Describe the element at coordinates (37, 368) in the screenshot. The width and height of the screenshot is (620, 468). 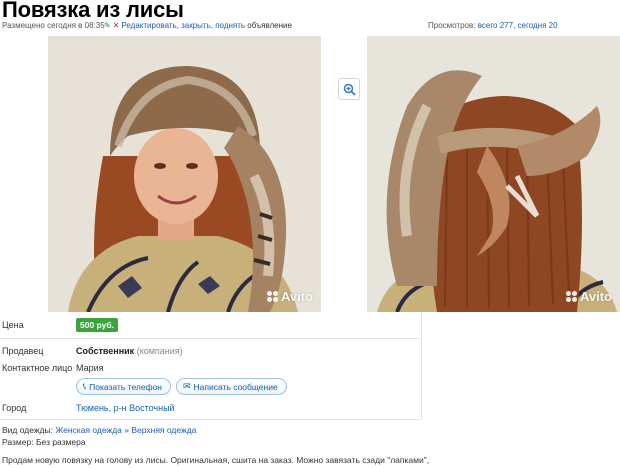
I see `contact-label: Контактное лицо` at that location.